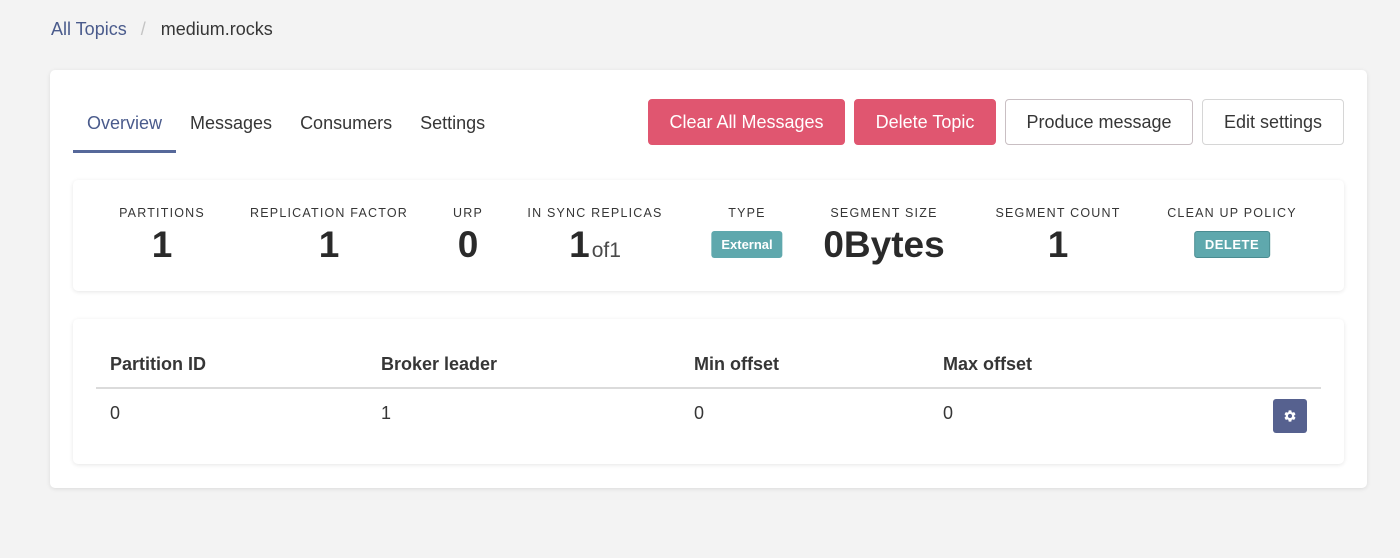 This screenshot has width=1400, height=558. I want to click on row-settings-button, so click(1290, 416).